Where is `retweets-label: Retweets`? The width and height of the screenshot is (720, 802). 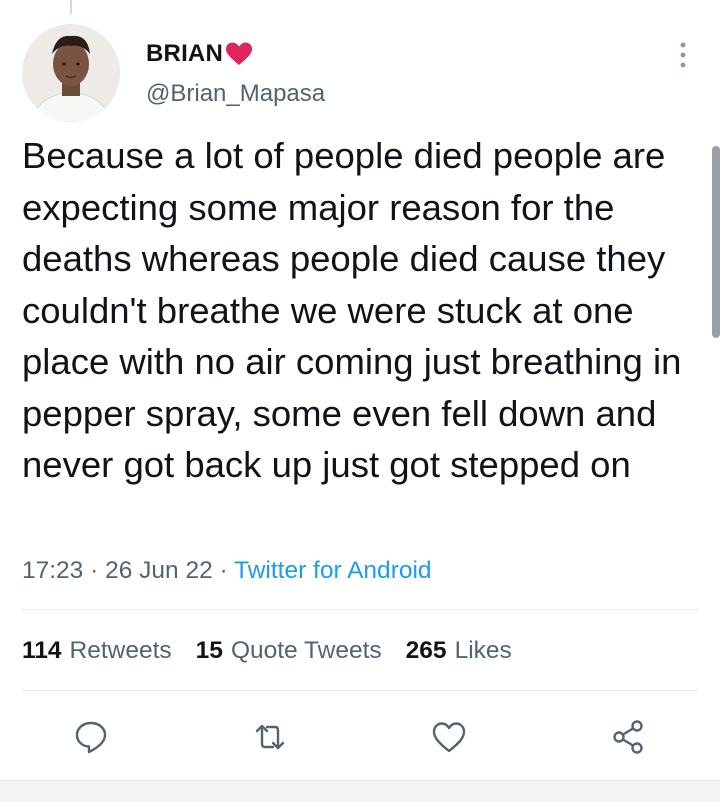 retweets-label: Retweets is located at coordinates (120, 650).